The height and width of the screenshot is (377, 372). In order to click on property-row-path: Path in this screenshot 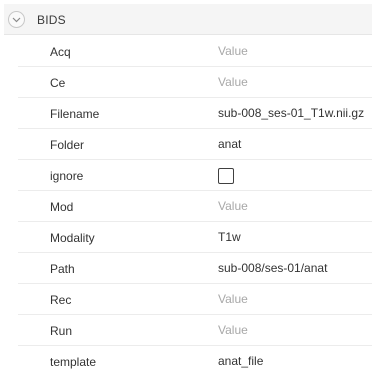, I will do `click(195, 268)`.